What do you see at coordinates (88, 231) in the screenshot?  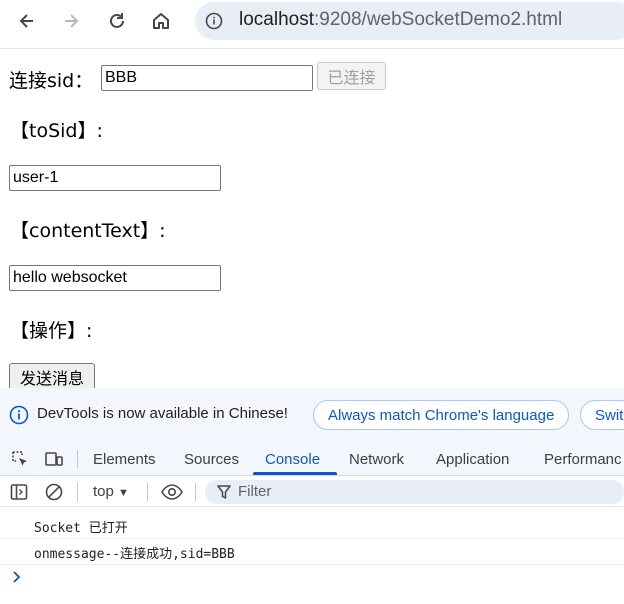 I see `content-label: 【contentText】:` at bounding box center [88, 231].